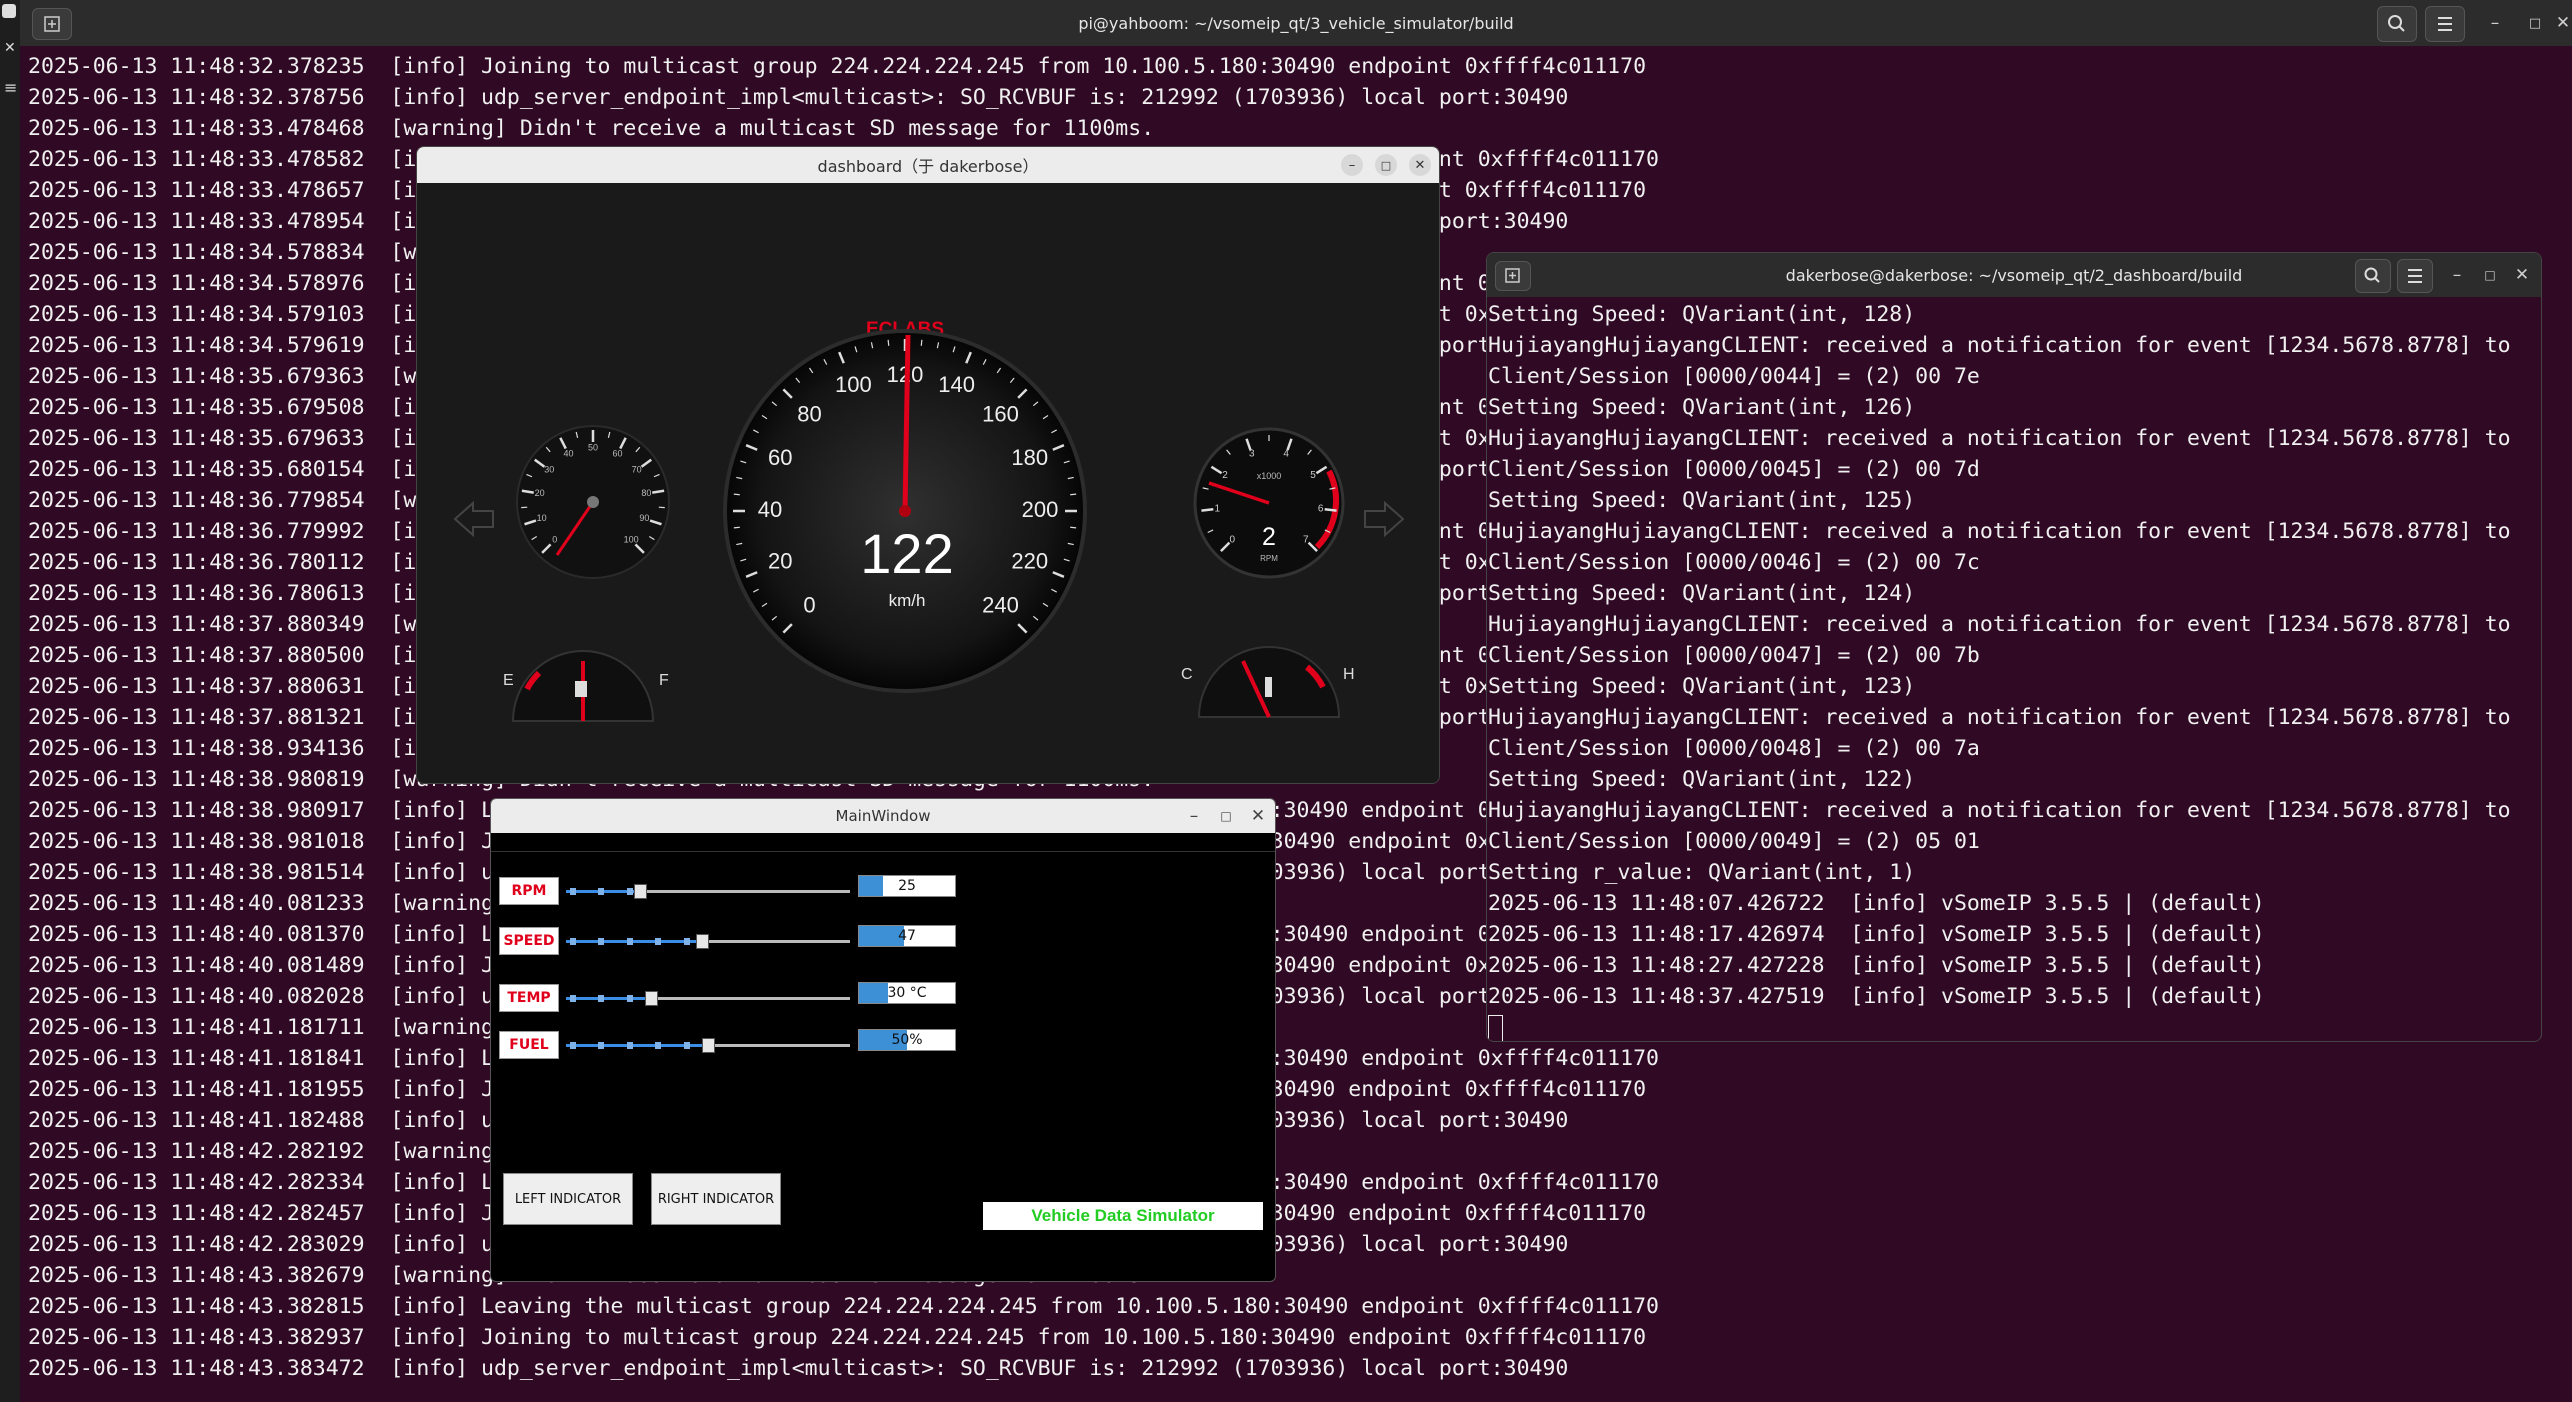 The height and width of the screenshot is (1402, 2572). What do you see at coordinates (593, 447) in the screenshot?
I see `gauge-tick-label: 50` at bounding box center [593, 447].